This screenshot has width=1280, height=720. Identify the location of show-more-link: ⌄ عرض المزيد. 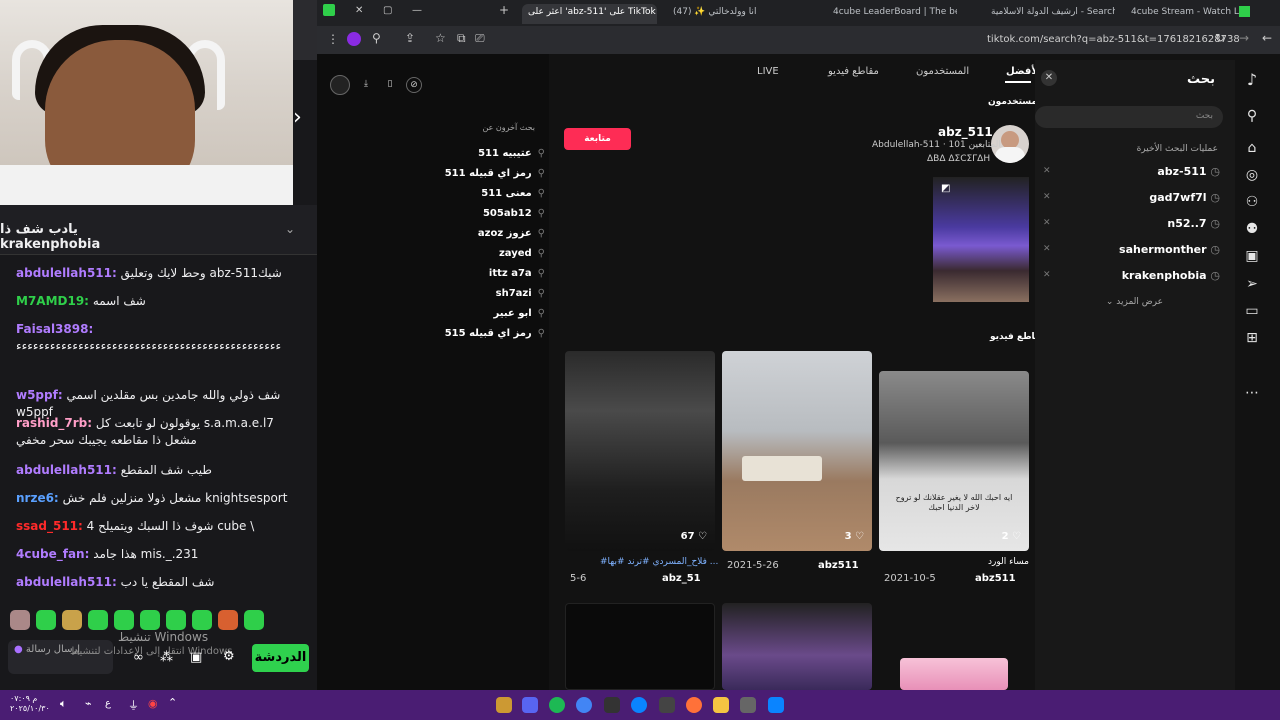
(1134, 302).